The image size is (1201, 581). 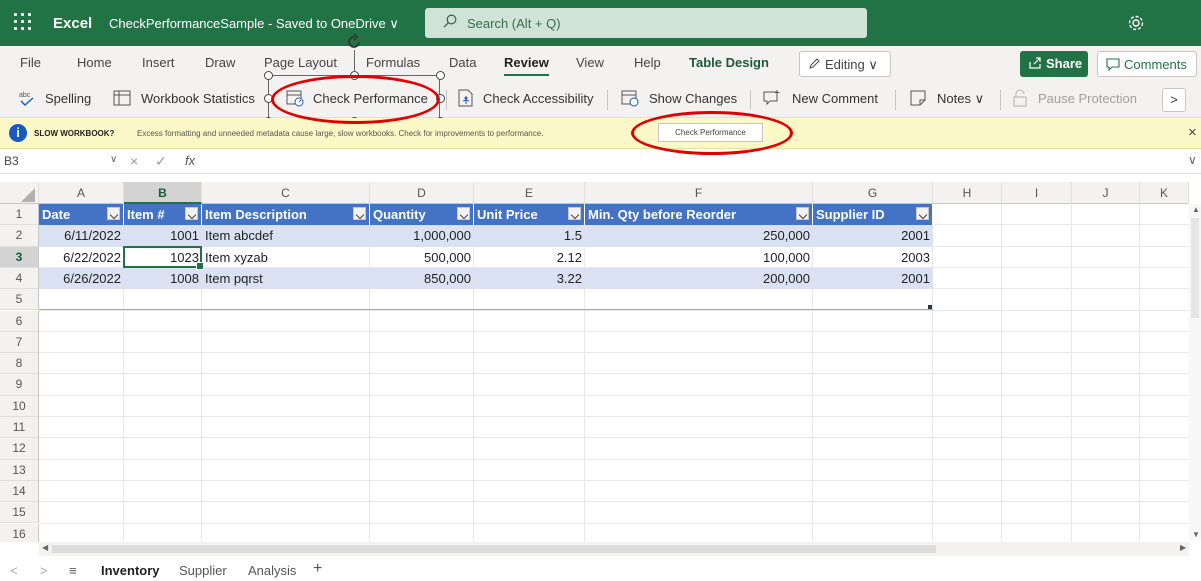 What do you see at coordinates (272, 570) in the screenshot?
I see `sheet-tab-analysis: Analysis` at bounding box center [272, 570].